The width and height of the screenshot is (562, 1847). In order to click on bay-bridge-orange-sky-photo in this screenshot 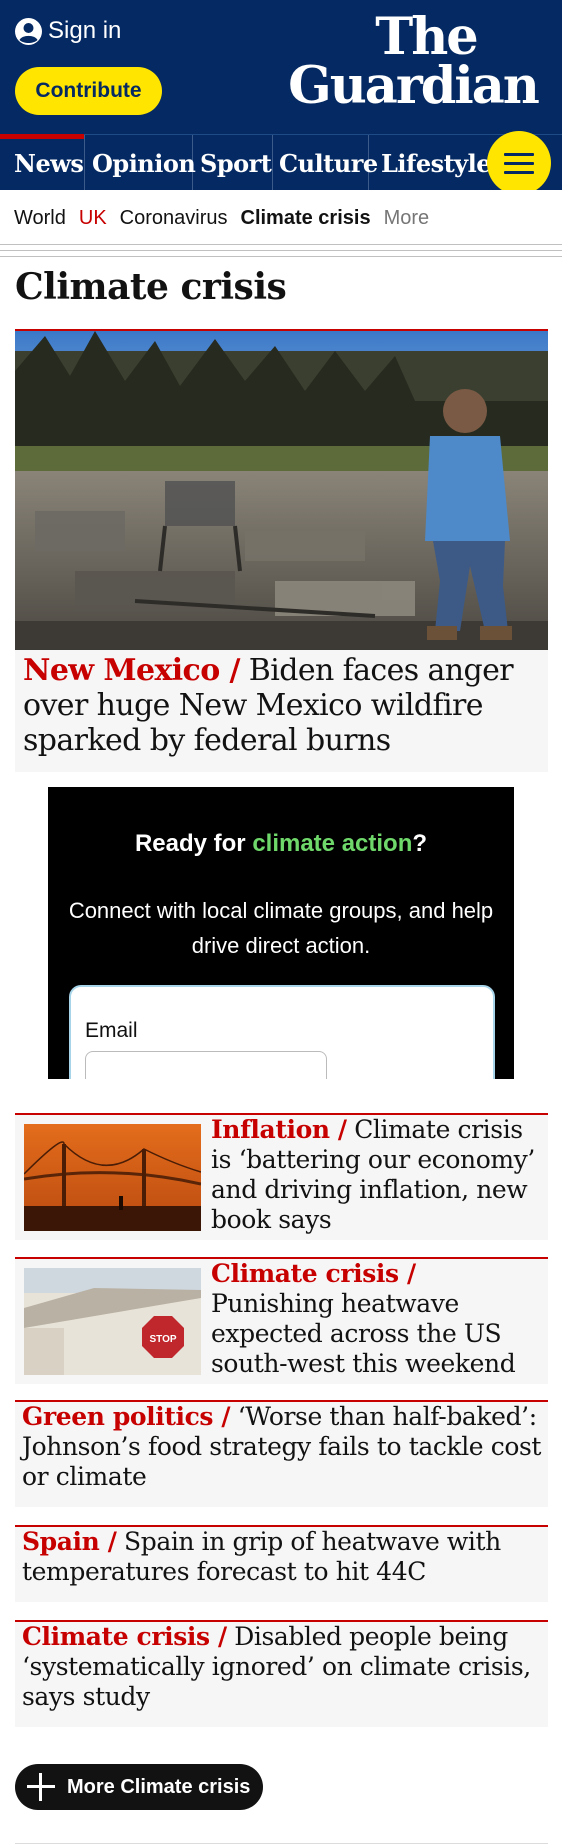, I will do `click(112, 1177)`.